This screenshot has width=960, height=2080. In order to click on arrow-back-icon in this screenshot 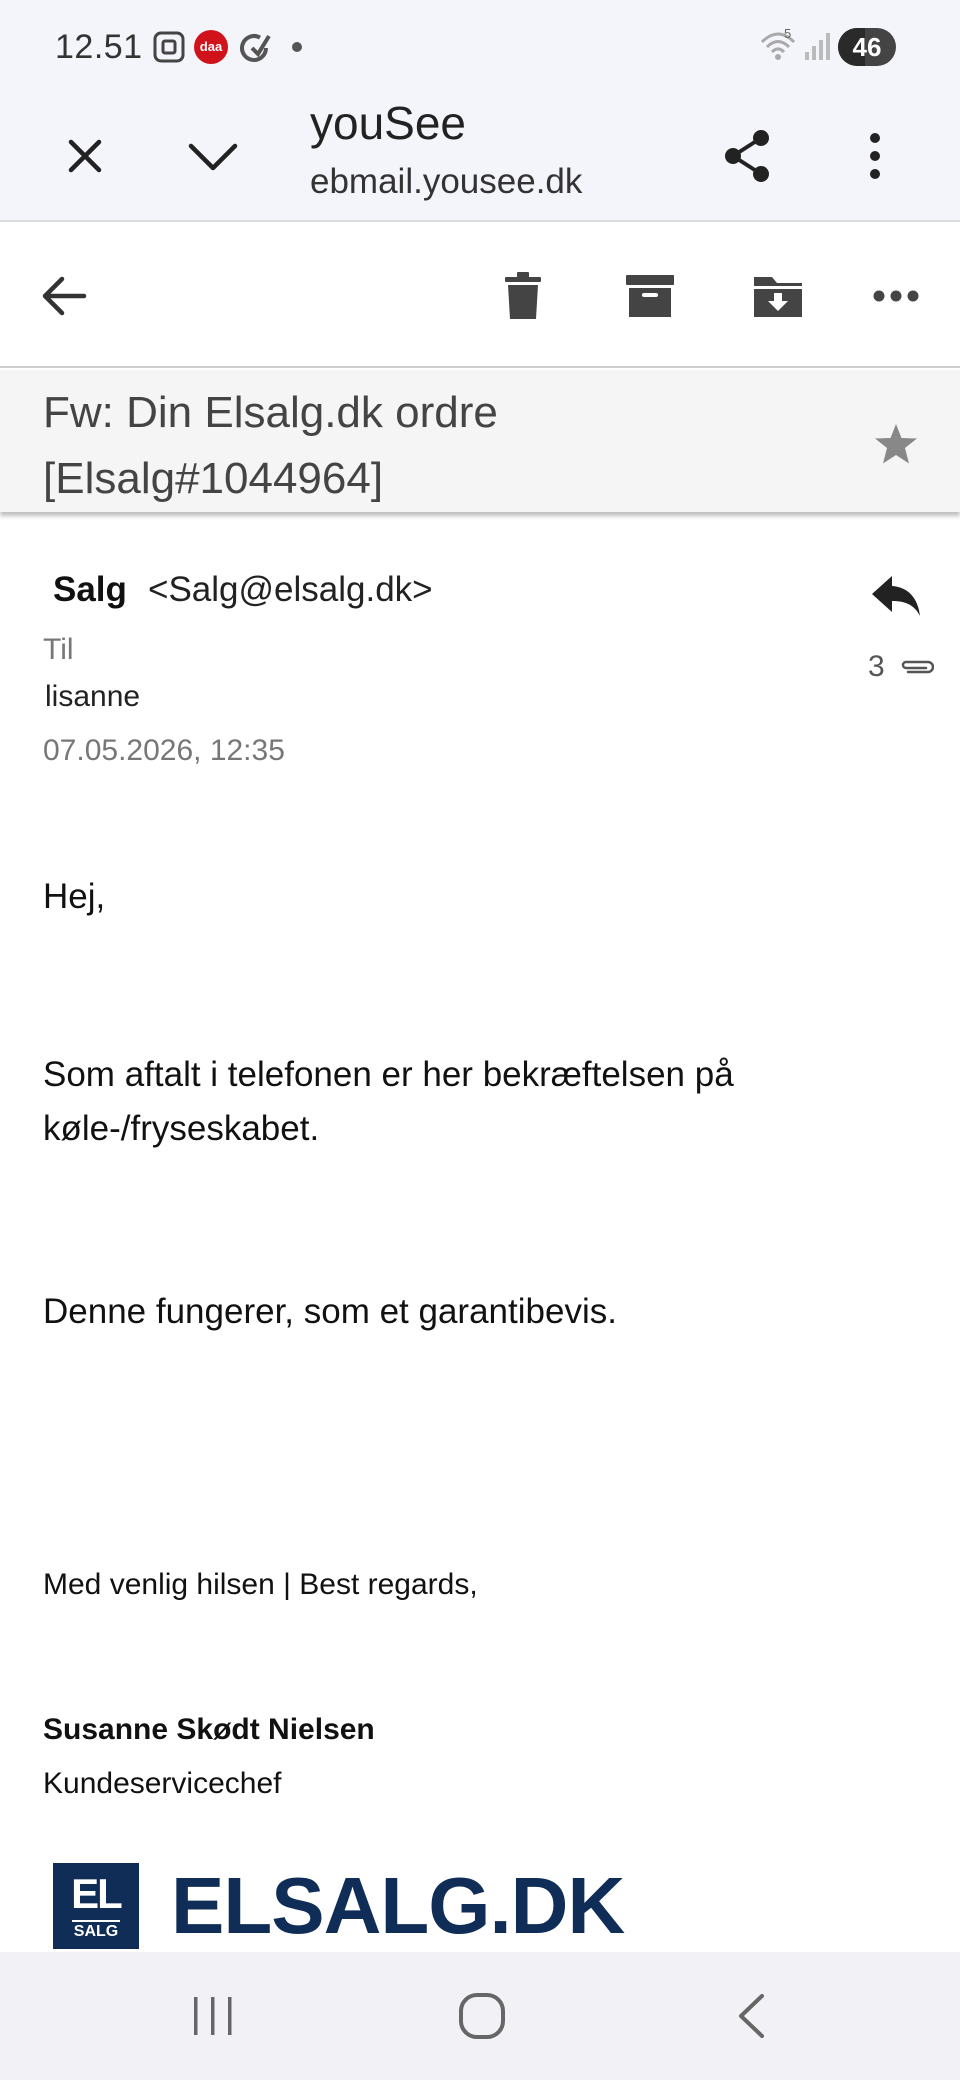, I will do `click(64, 296)`.